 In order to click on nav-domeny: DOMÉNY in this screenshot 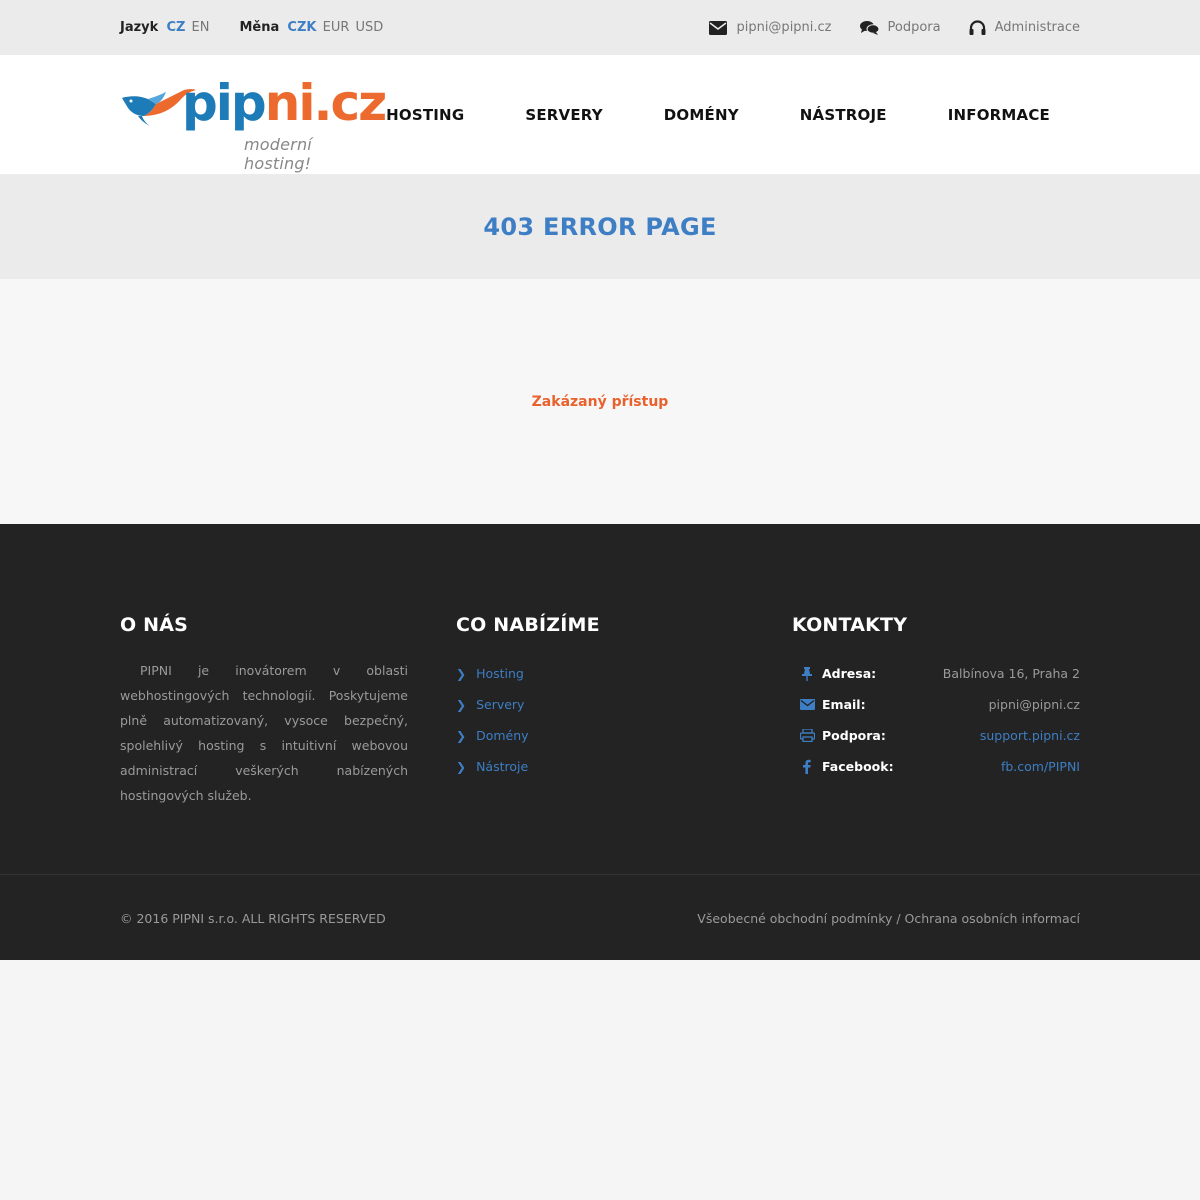, I will do `click(701, 115)`.